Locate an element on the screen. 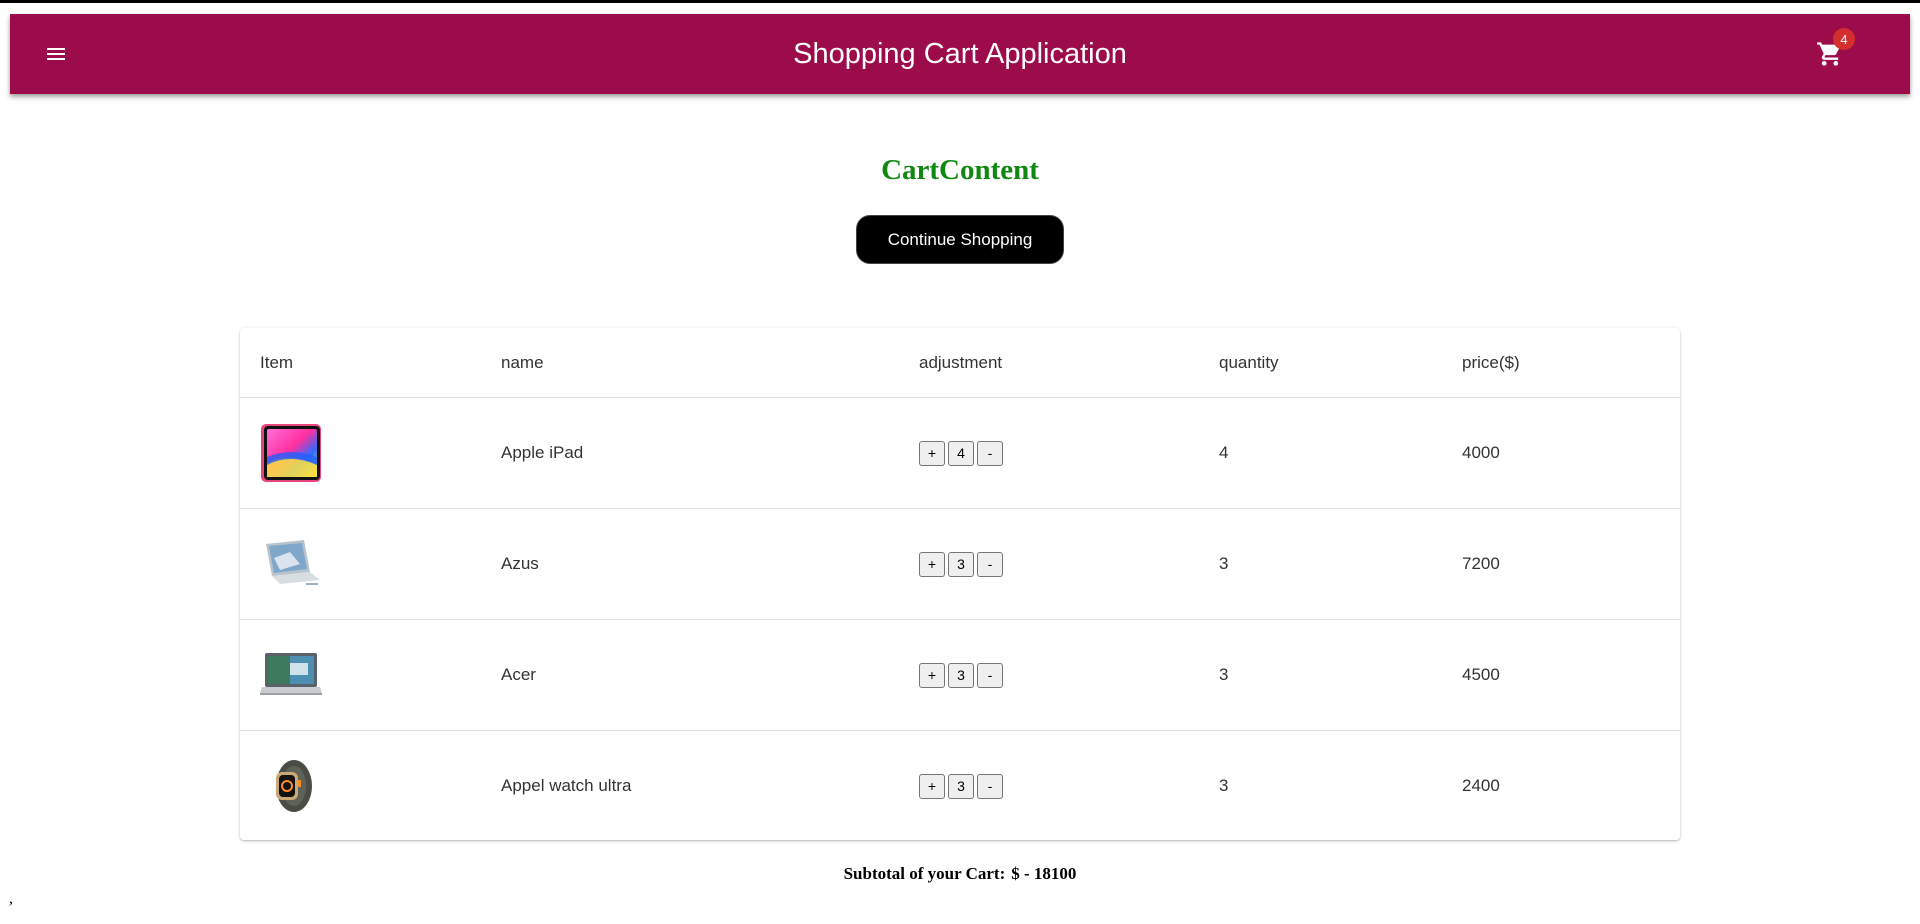 This screenshot has height=924, width=1920. table-header-row: Item name adjustment quantity price($) is located at coordinates (960, 363).